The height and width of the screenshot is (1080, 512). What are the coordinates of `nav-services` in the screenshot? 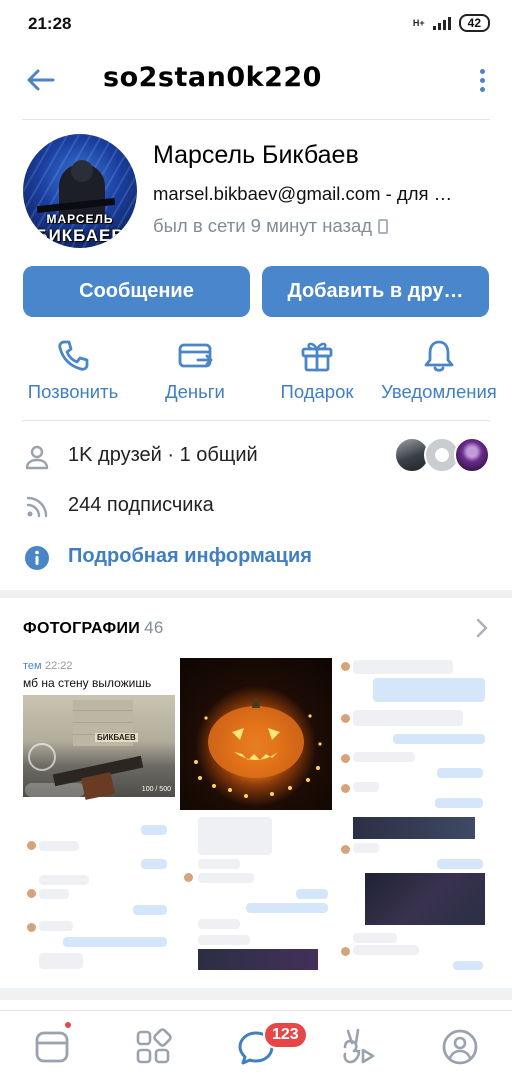 It's located at (153, 1047).